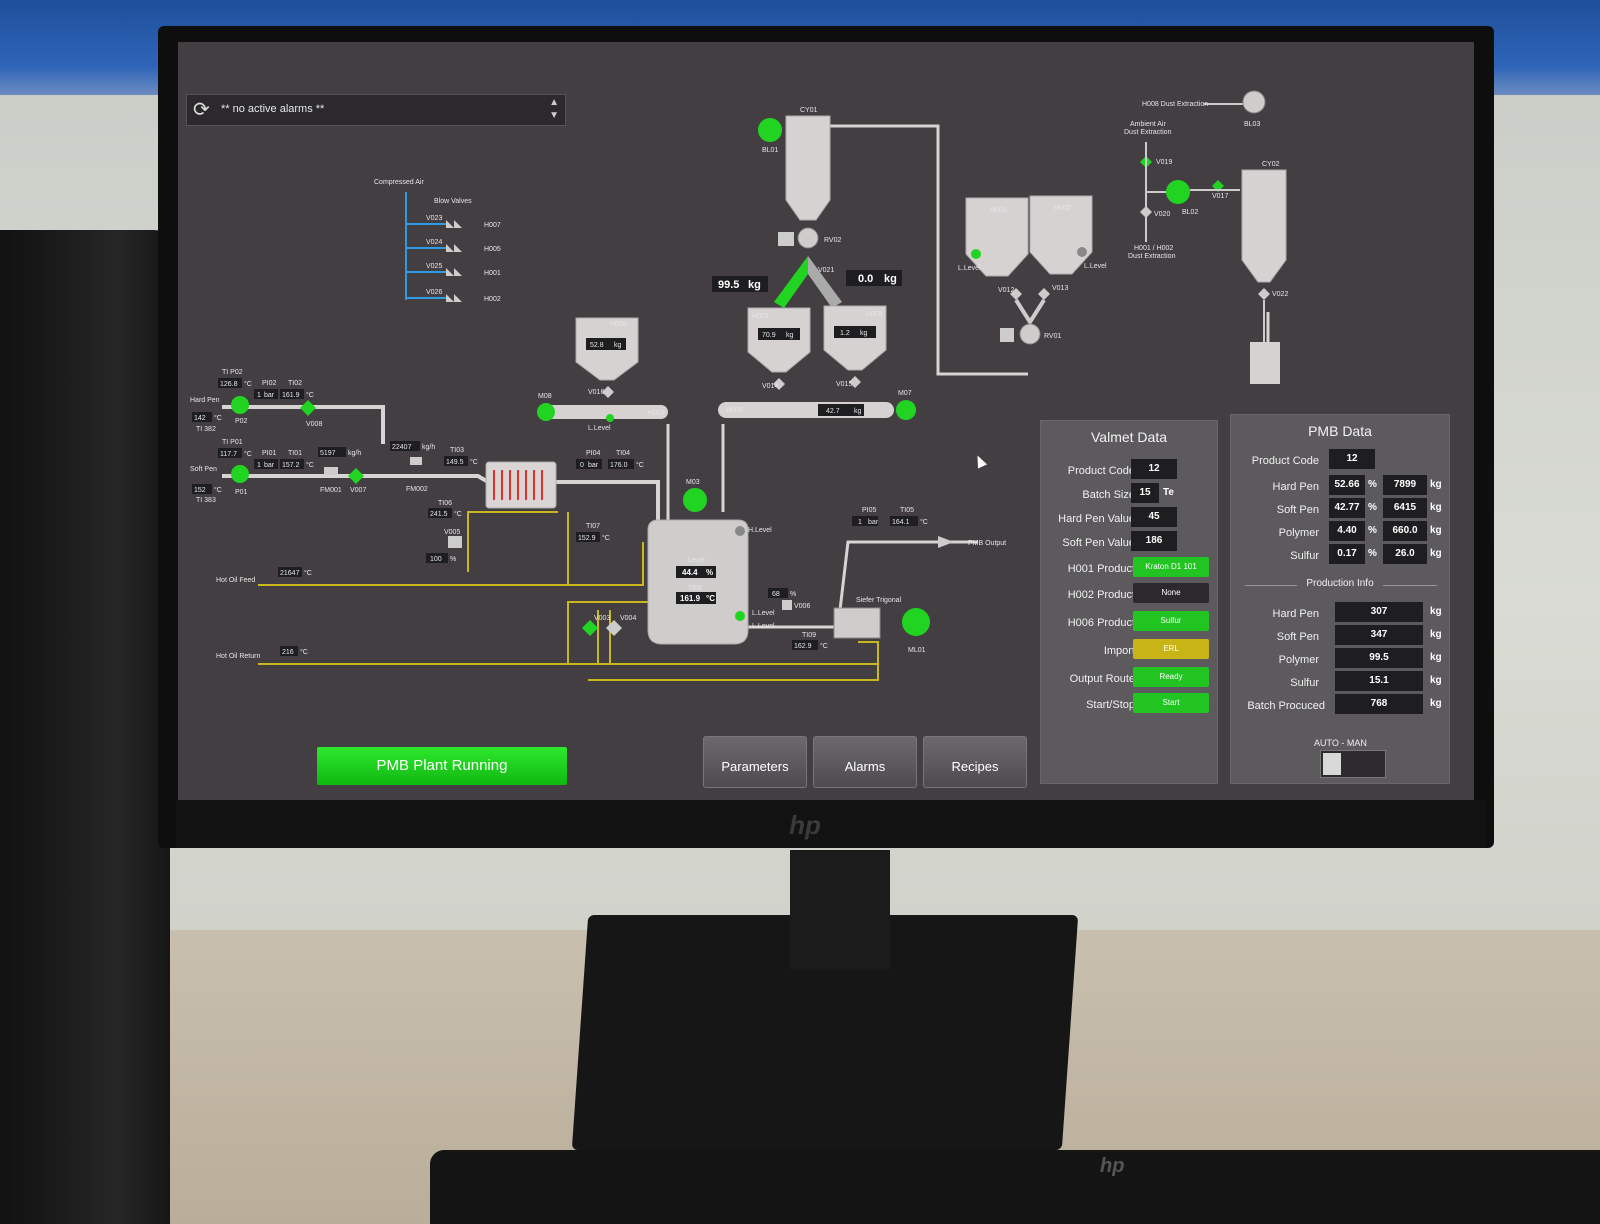 This screenshot has width=1600, height=1224. I want to click on product-code-value: 12, so click(1154, 469).